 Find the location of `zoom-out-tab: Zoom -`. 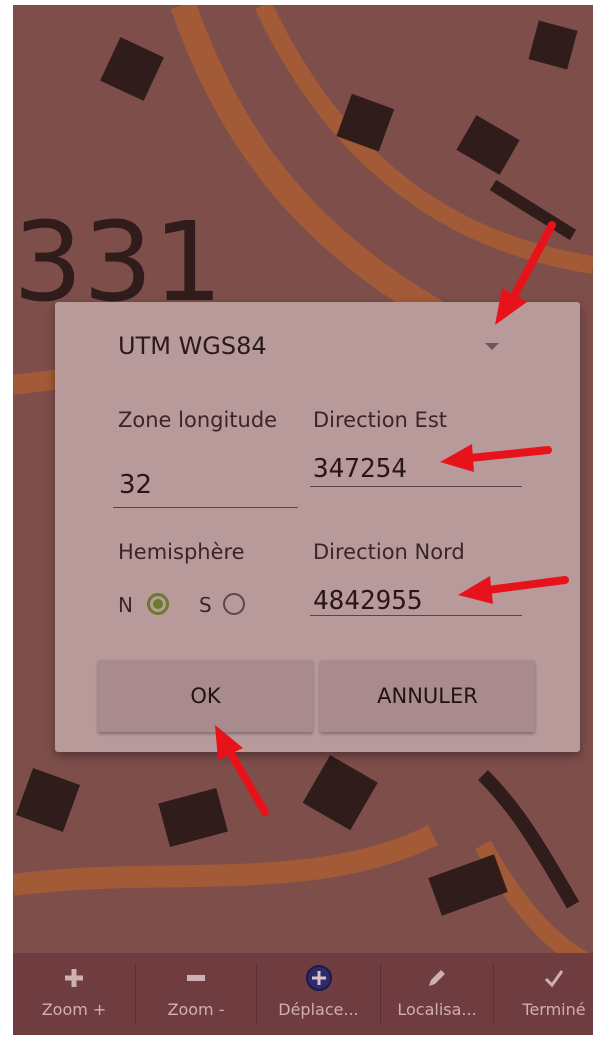

zoom-out-tab: Zoom - is located at coordinates (196, 994).